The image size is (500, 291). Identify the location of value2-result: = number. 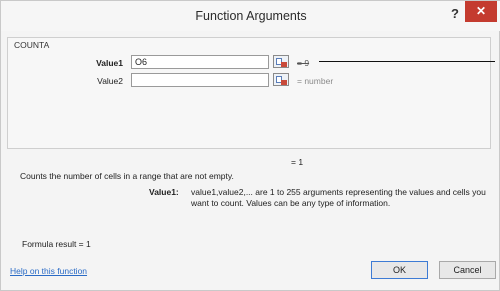
(315, 81).